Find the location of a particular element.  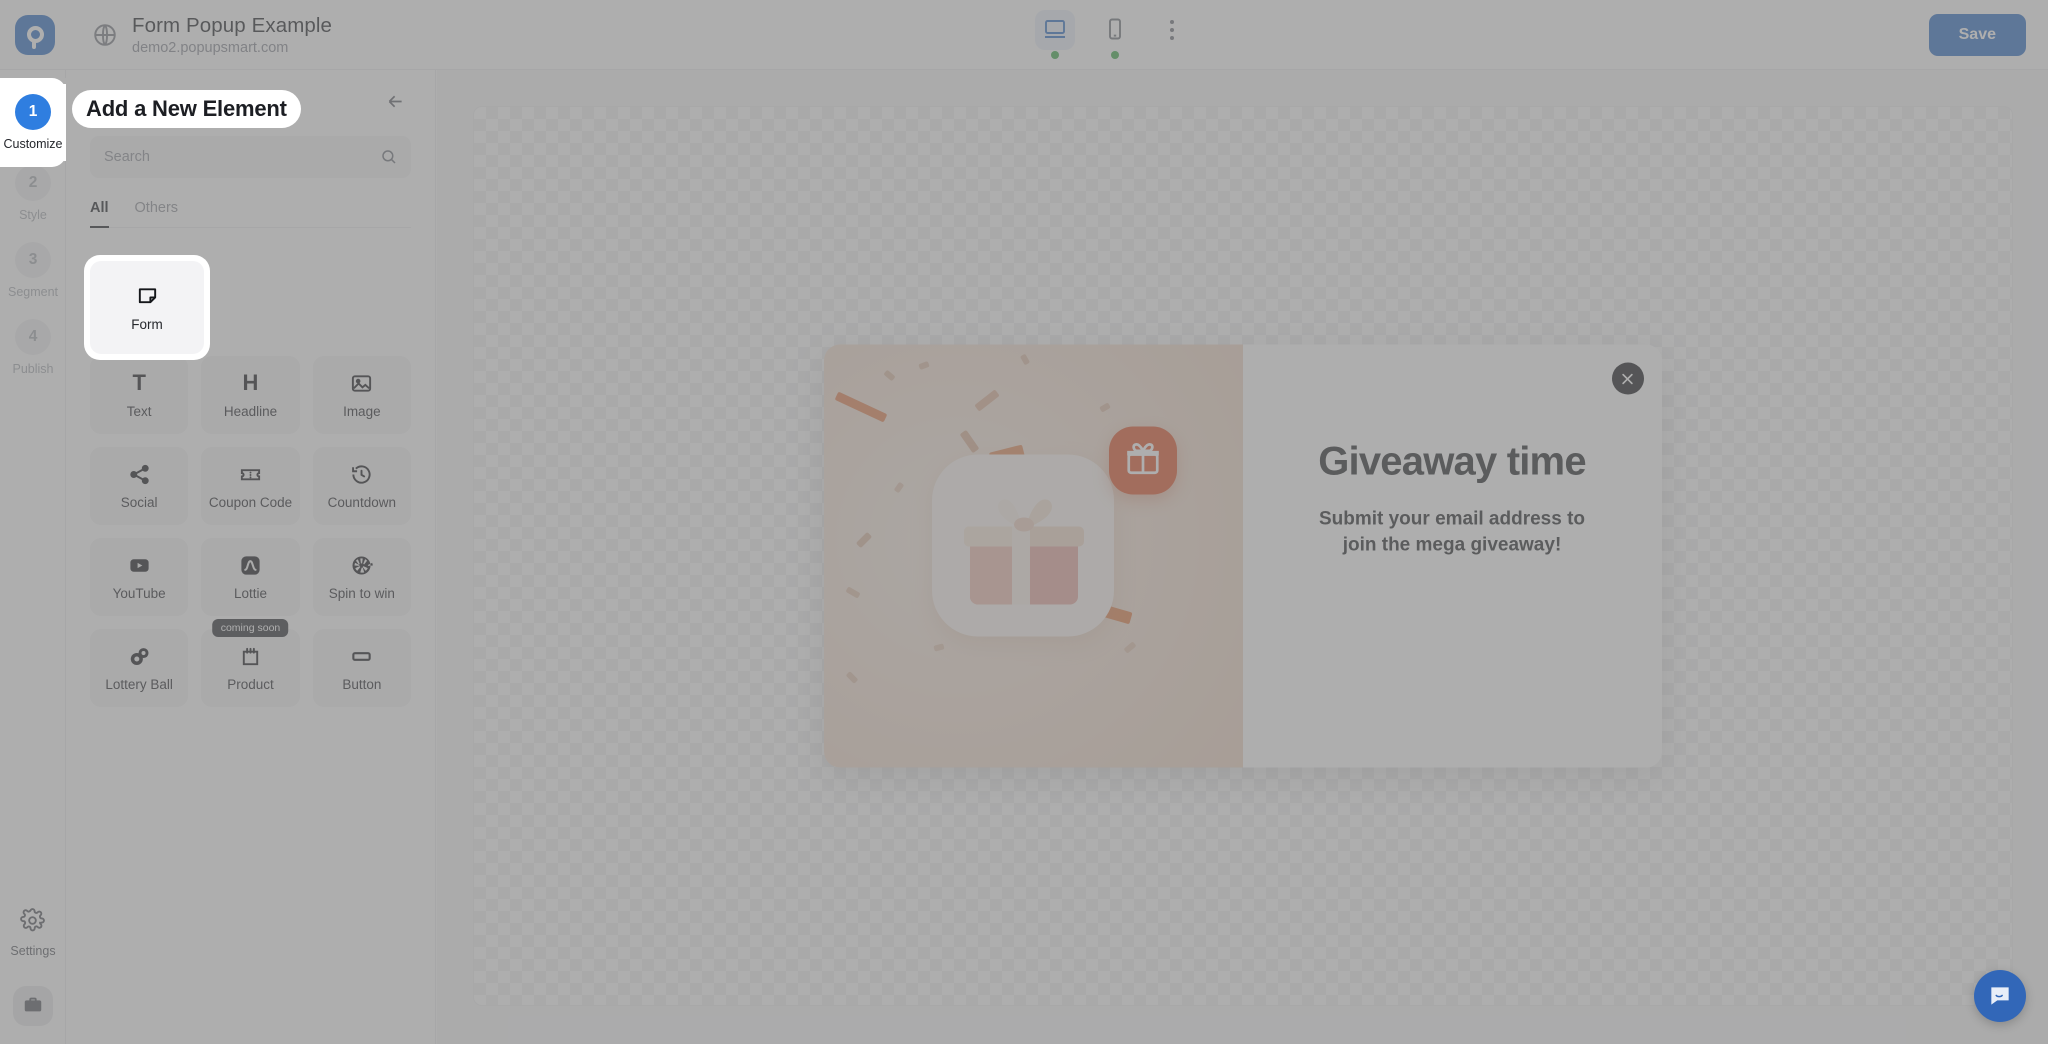

settings-label: Settings is located at coordinates (33, 951).